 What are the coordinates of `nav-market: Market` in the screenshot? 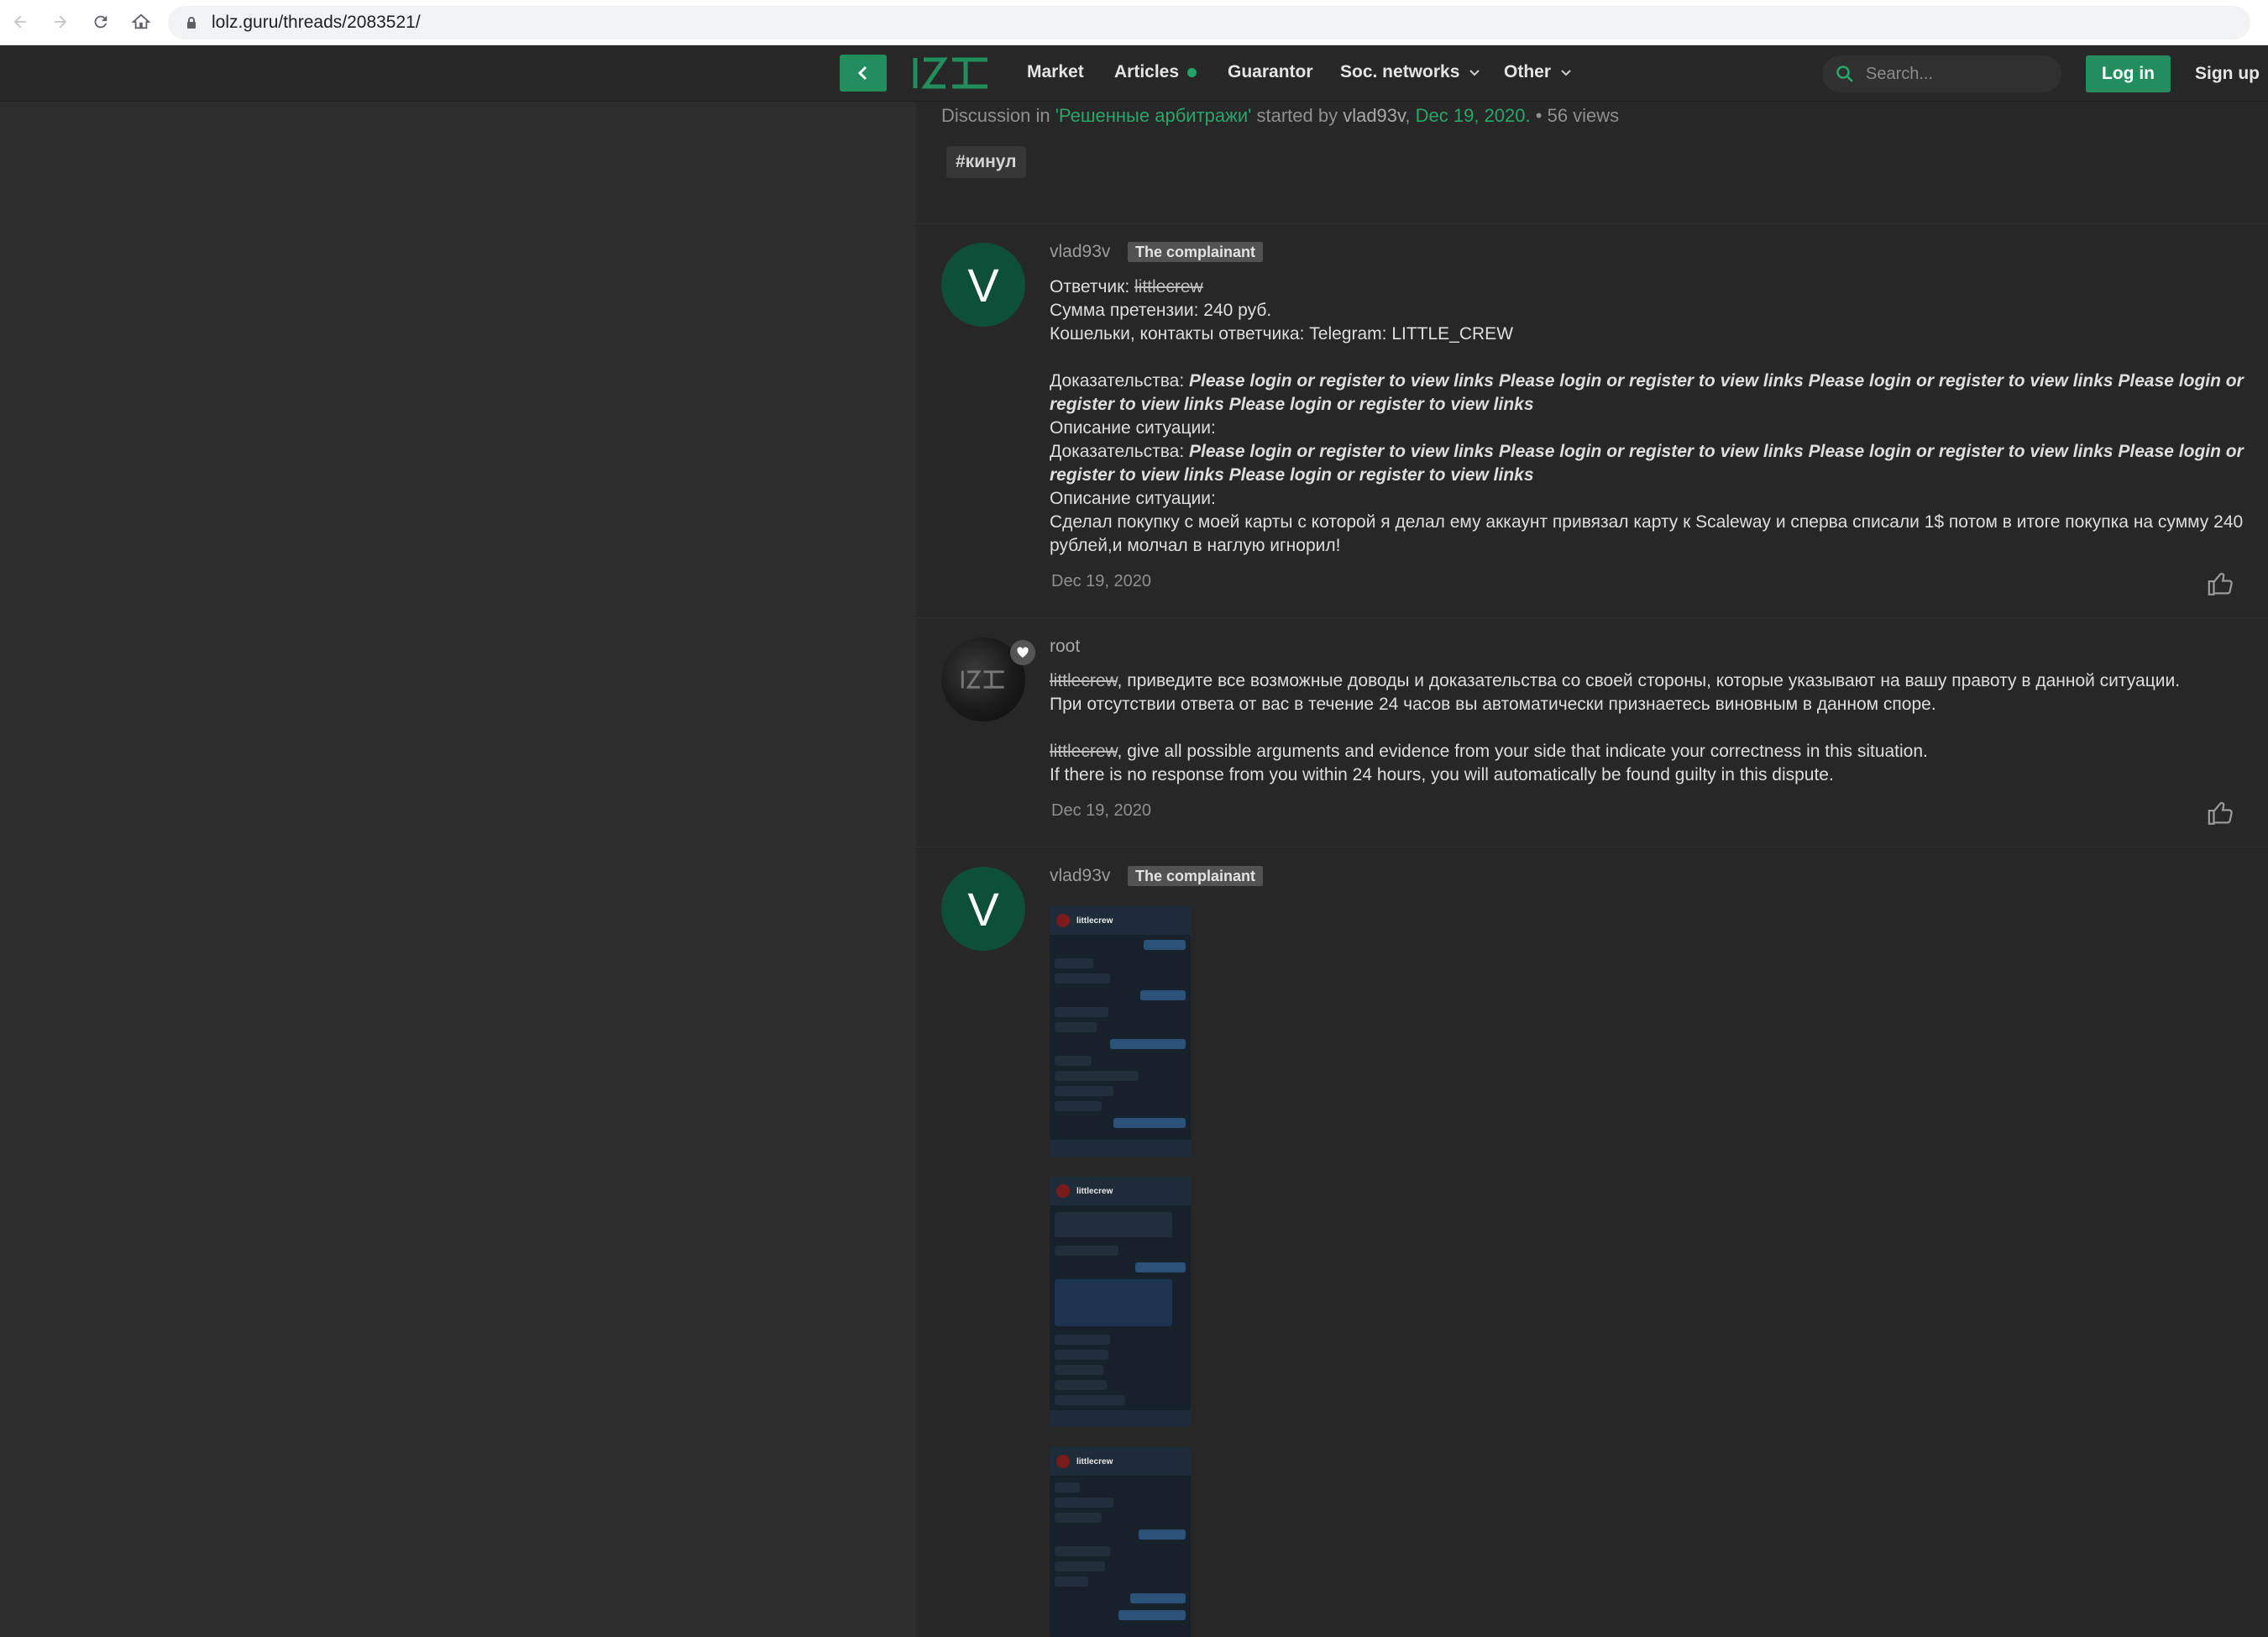 It's located at (1056, 72).